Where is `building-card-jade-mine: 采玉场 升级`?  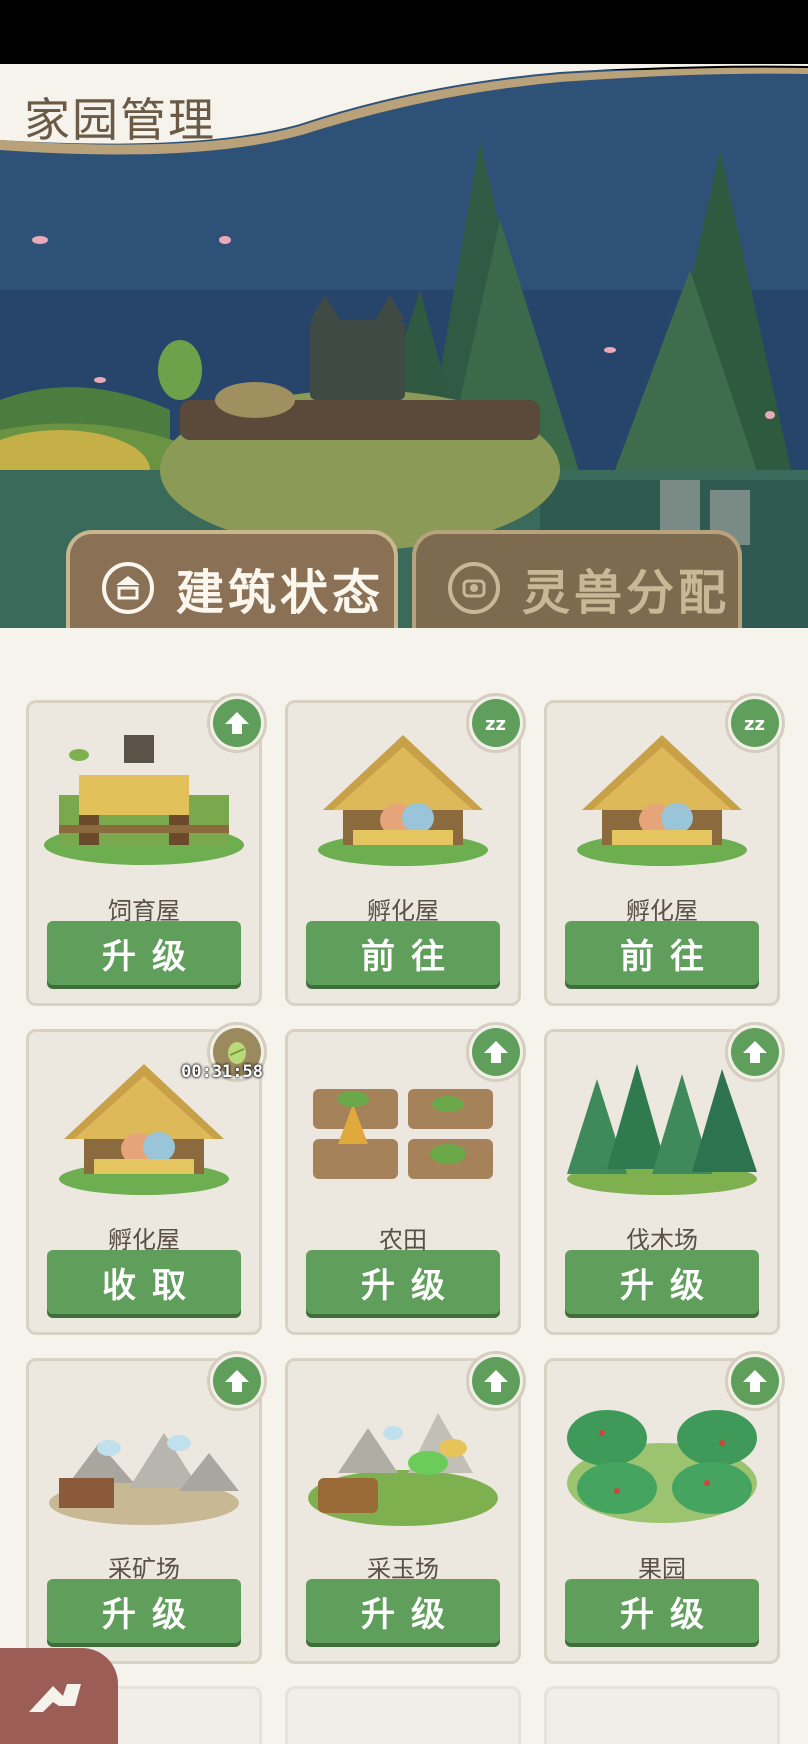 building-card-jade-mine: 采玉场 升级 is located at coordinates (405, 1507).